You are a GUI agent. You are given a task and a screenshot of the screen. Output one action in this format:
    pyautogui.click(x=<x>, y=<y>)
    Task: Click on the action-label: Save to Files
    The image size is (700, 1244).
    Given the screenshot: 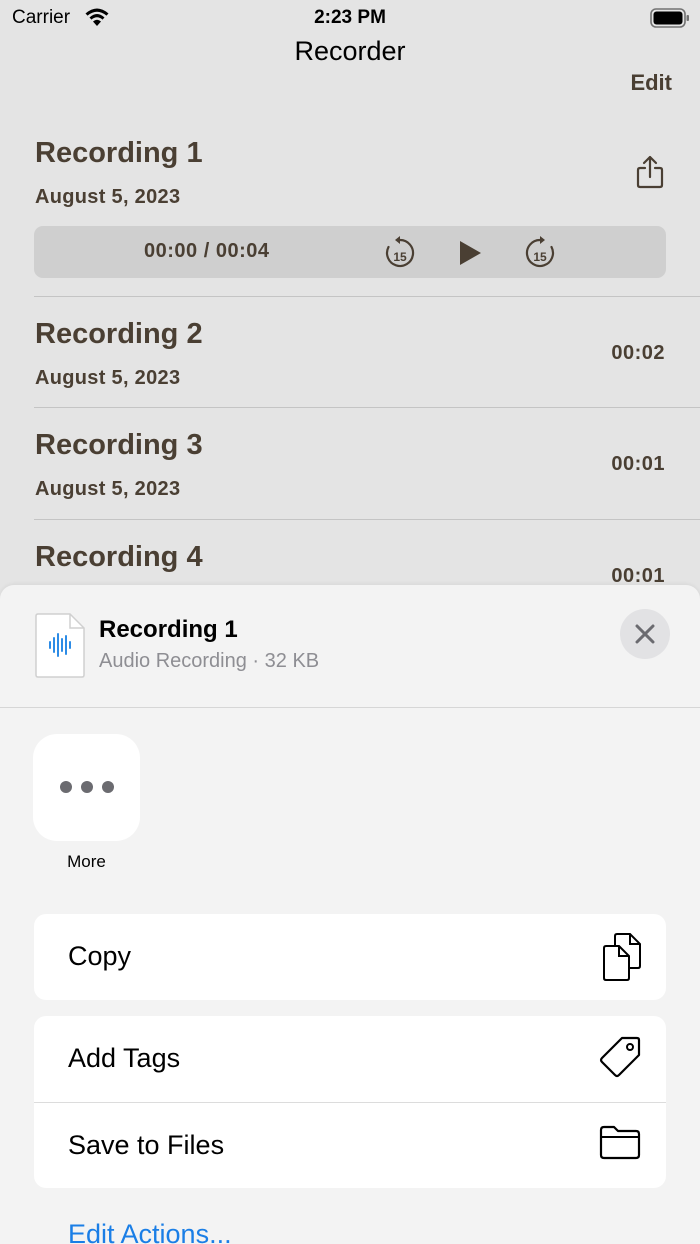 What is the action you would take?
    pyautogui.click(x=146, y=1145)
    